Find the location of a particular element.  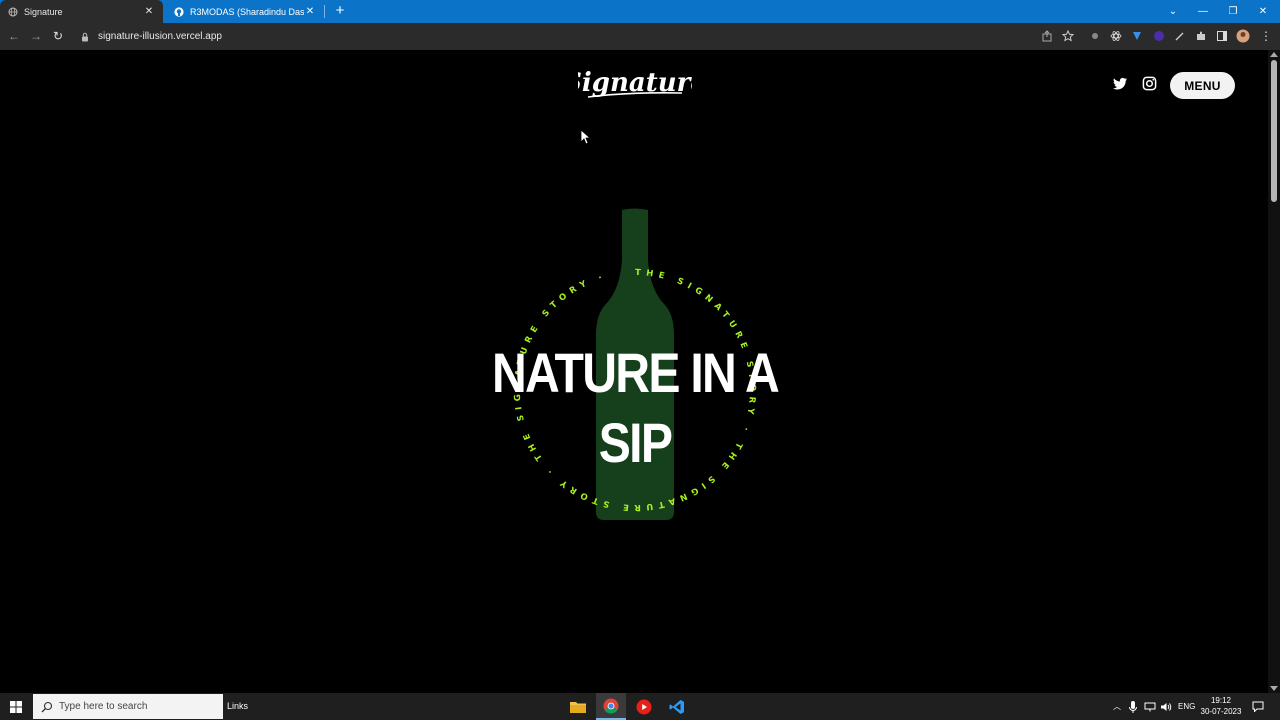

scroll-down-arrow-icon is located at coordinates (1274, 688).